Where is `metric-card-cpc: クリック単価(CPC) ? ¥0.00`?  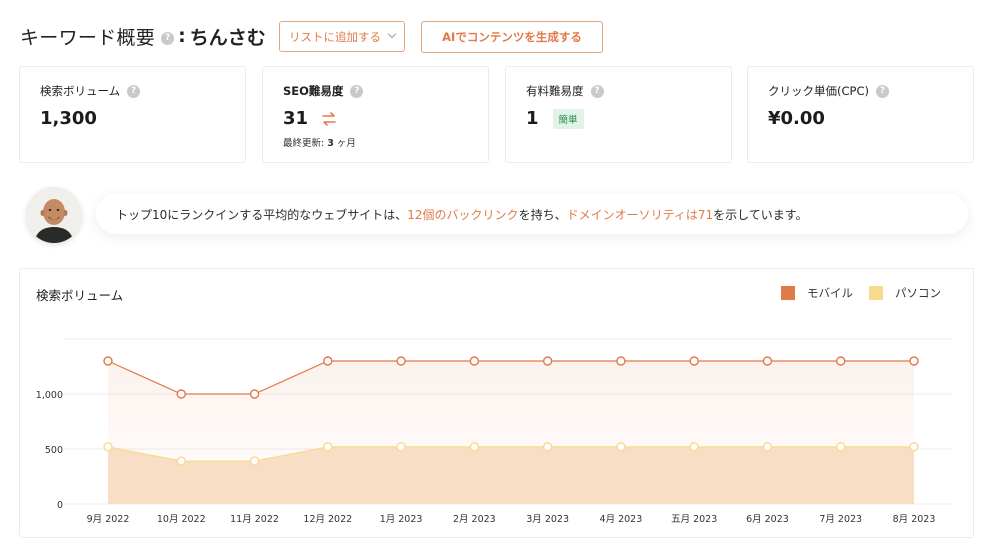
metric-card-cpc: クリック単価(CPC) ? ¥0.00 is located at coordinates (860, 114).